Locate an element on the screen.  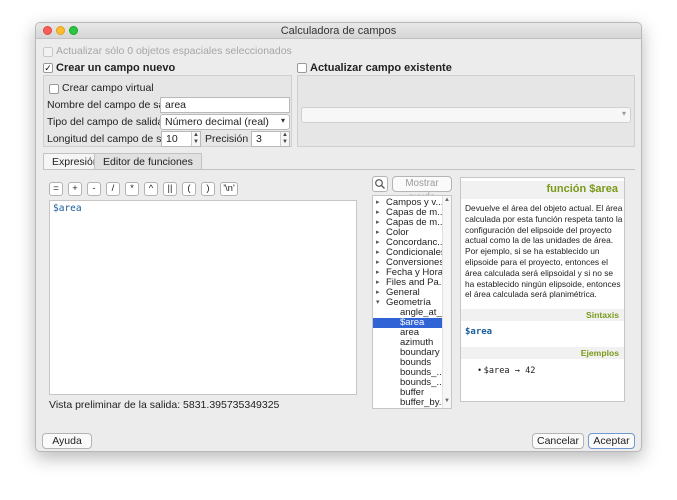
cancel-button: Cancelar is located at coordinates (558, 441).